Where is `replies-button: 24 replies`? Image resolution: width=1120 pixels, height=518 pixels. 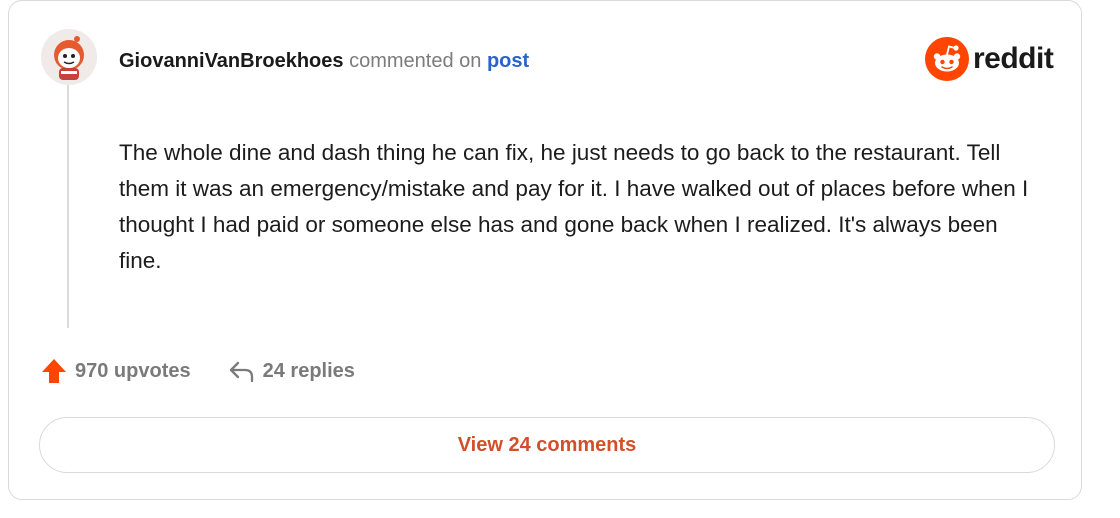
replies-button: 24 replies is located at coordinates (291, 371).